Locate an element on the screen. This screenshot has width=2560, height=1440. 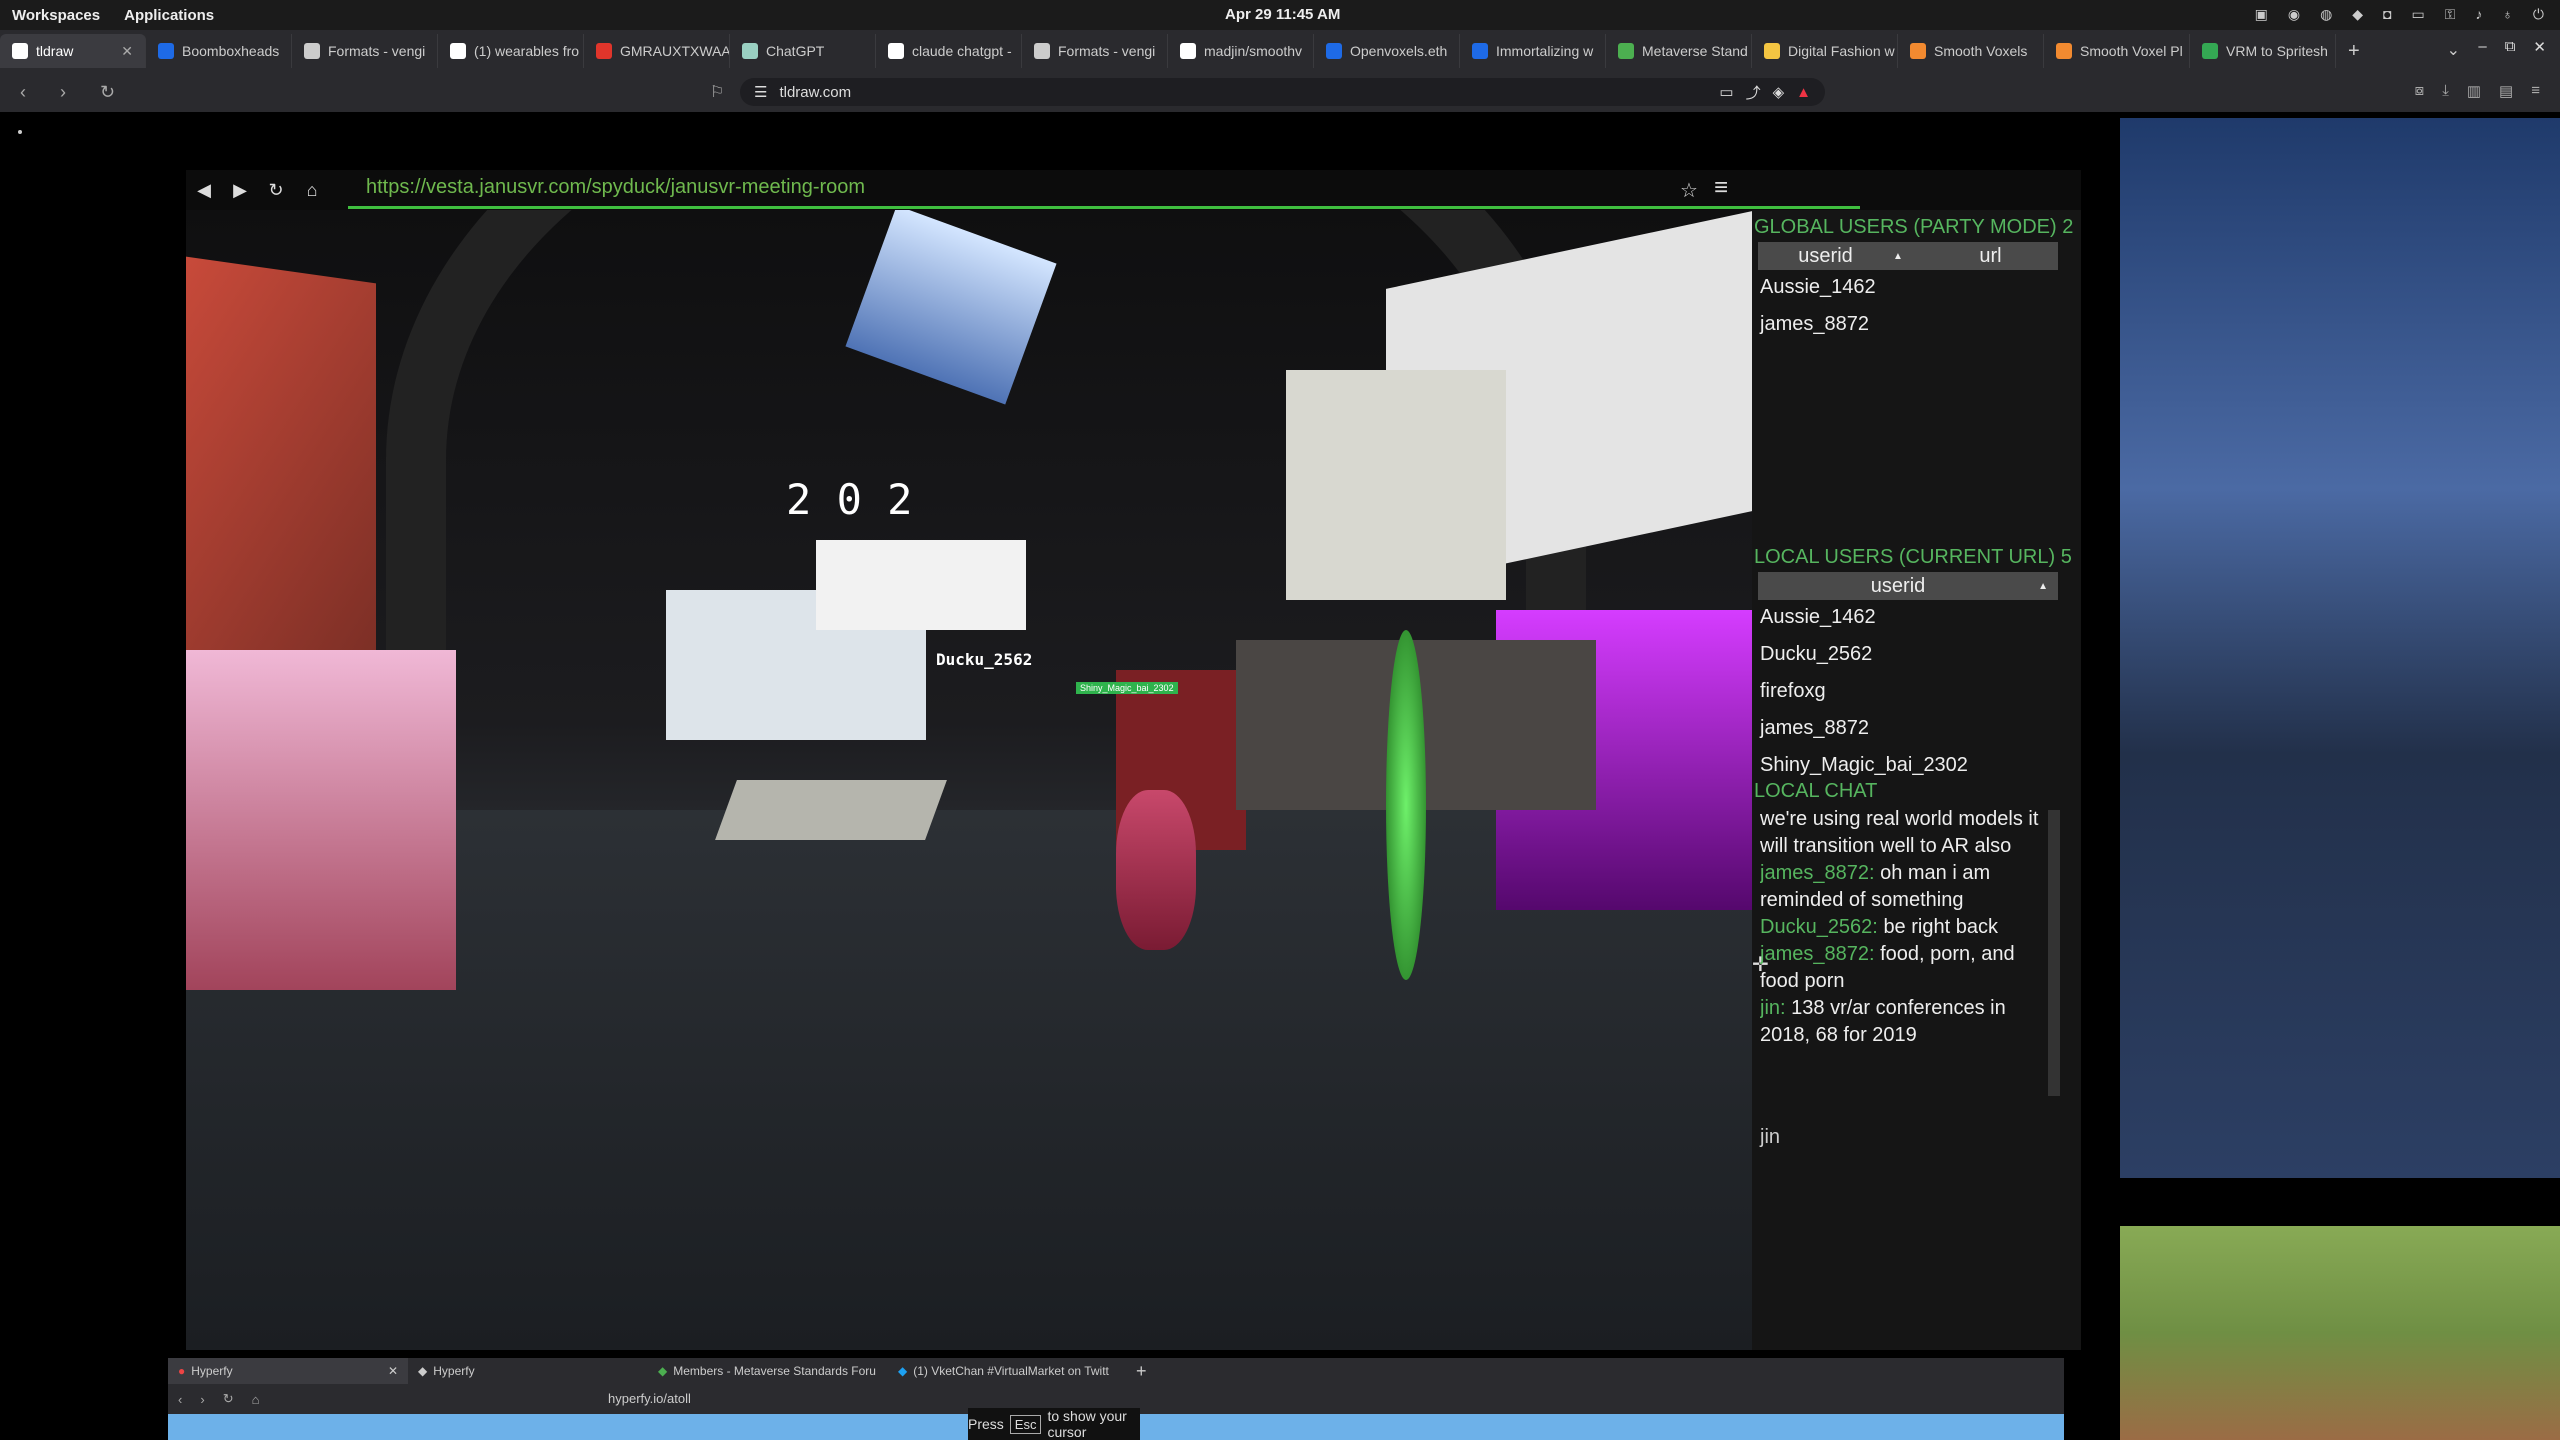
janus-menu-icon: ≡ is located at coordinates (1721, 188).